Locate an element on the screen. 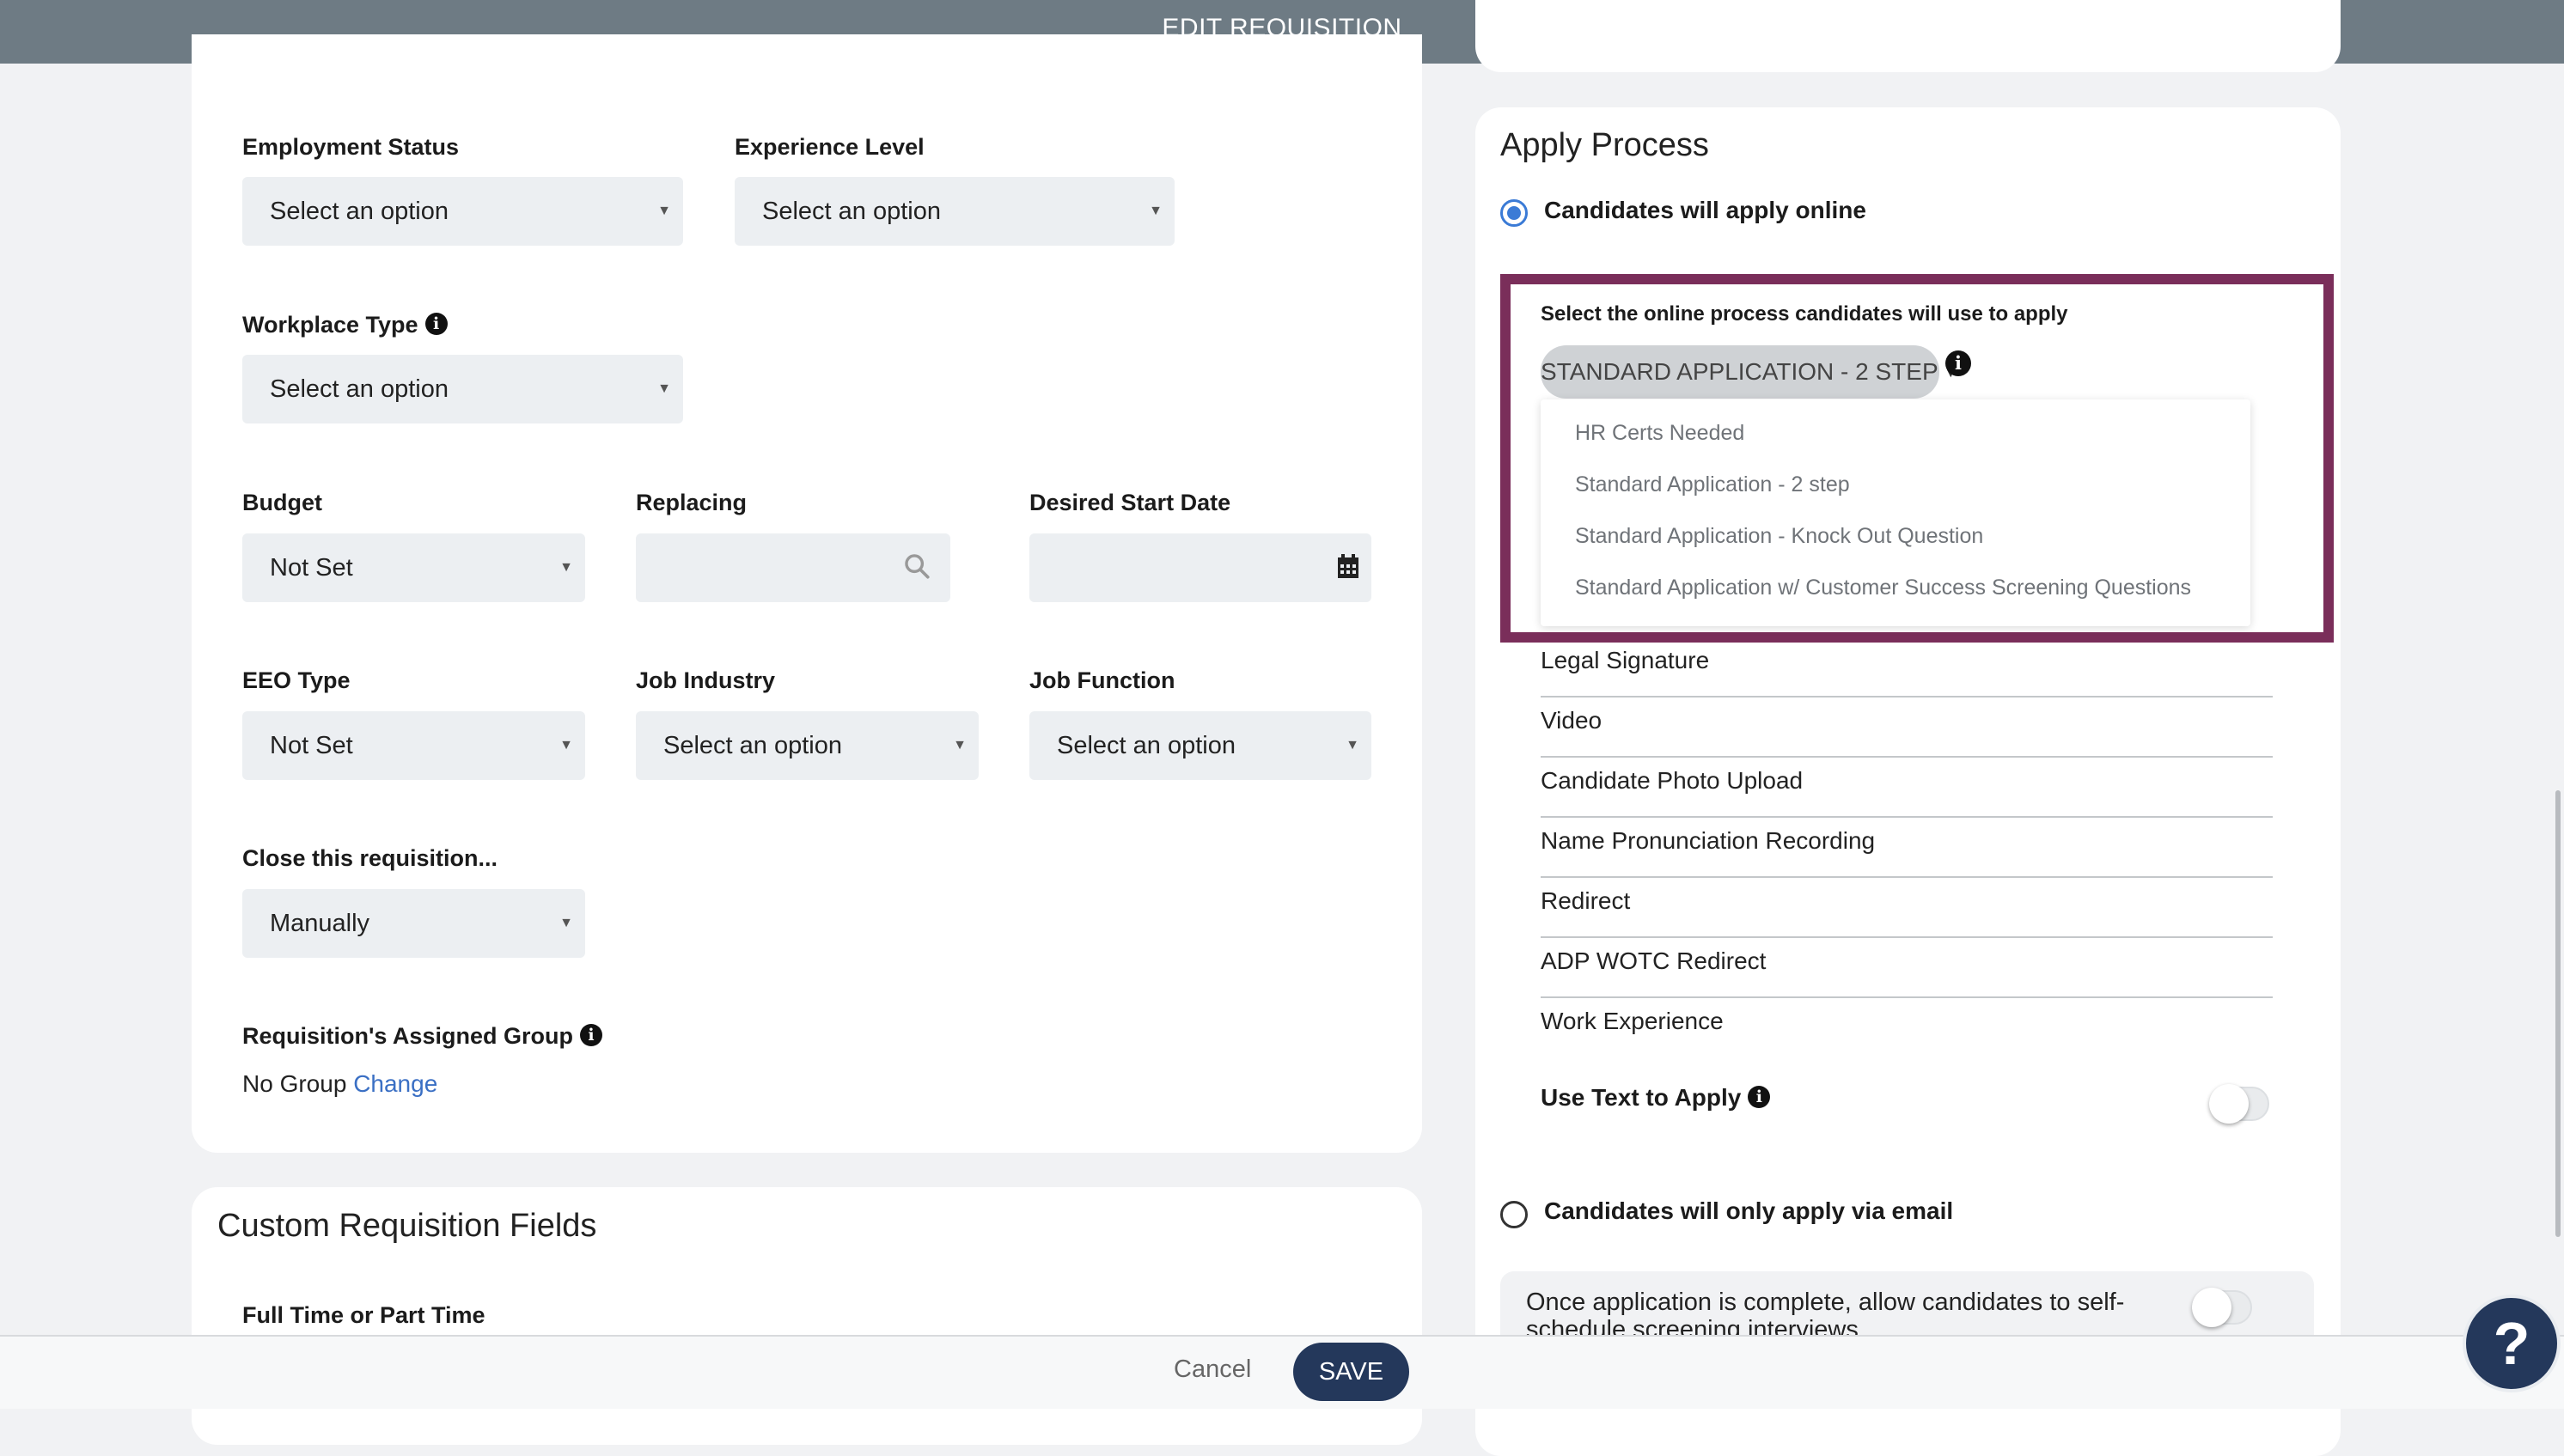  job-function-value: Select an option is located at coordinates (1146, 745).